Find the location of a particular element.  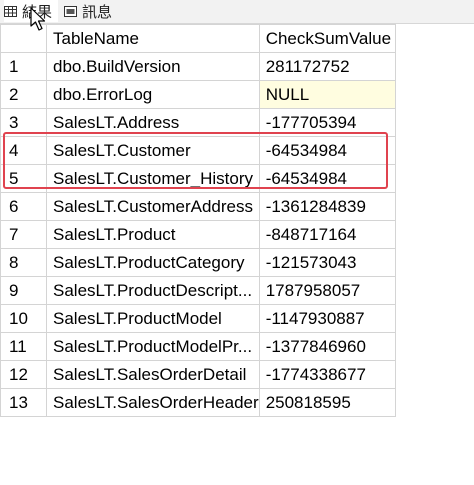

checksum-cell: 281172752 is located at coordinates (327, 66).